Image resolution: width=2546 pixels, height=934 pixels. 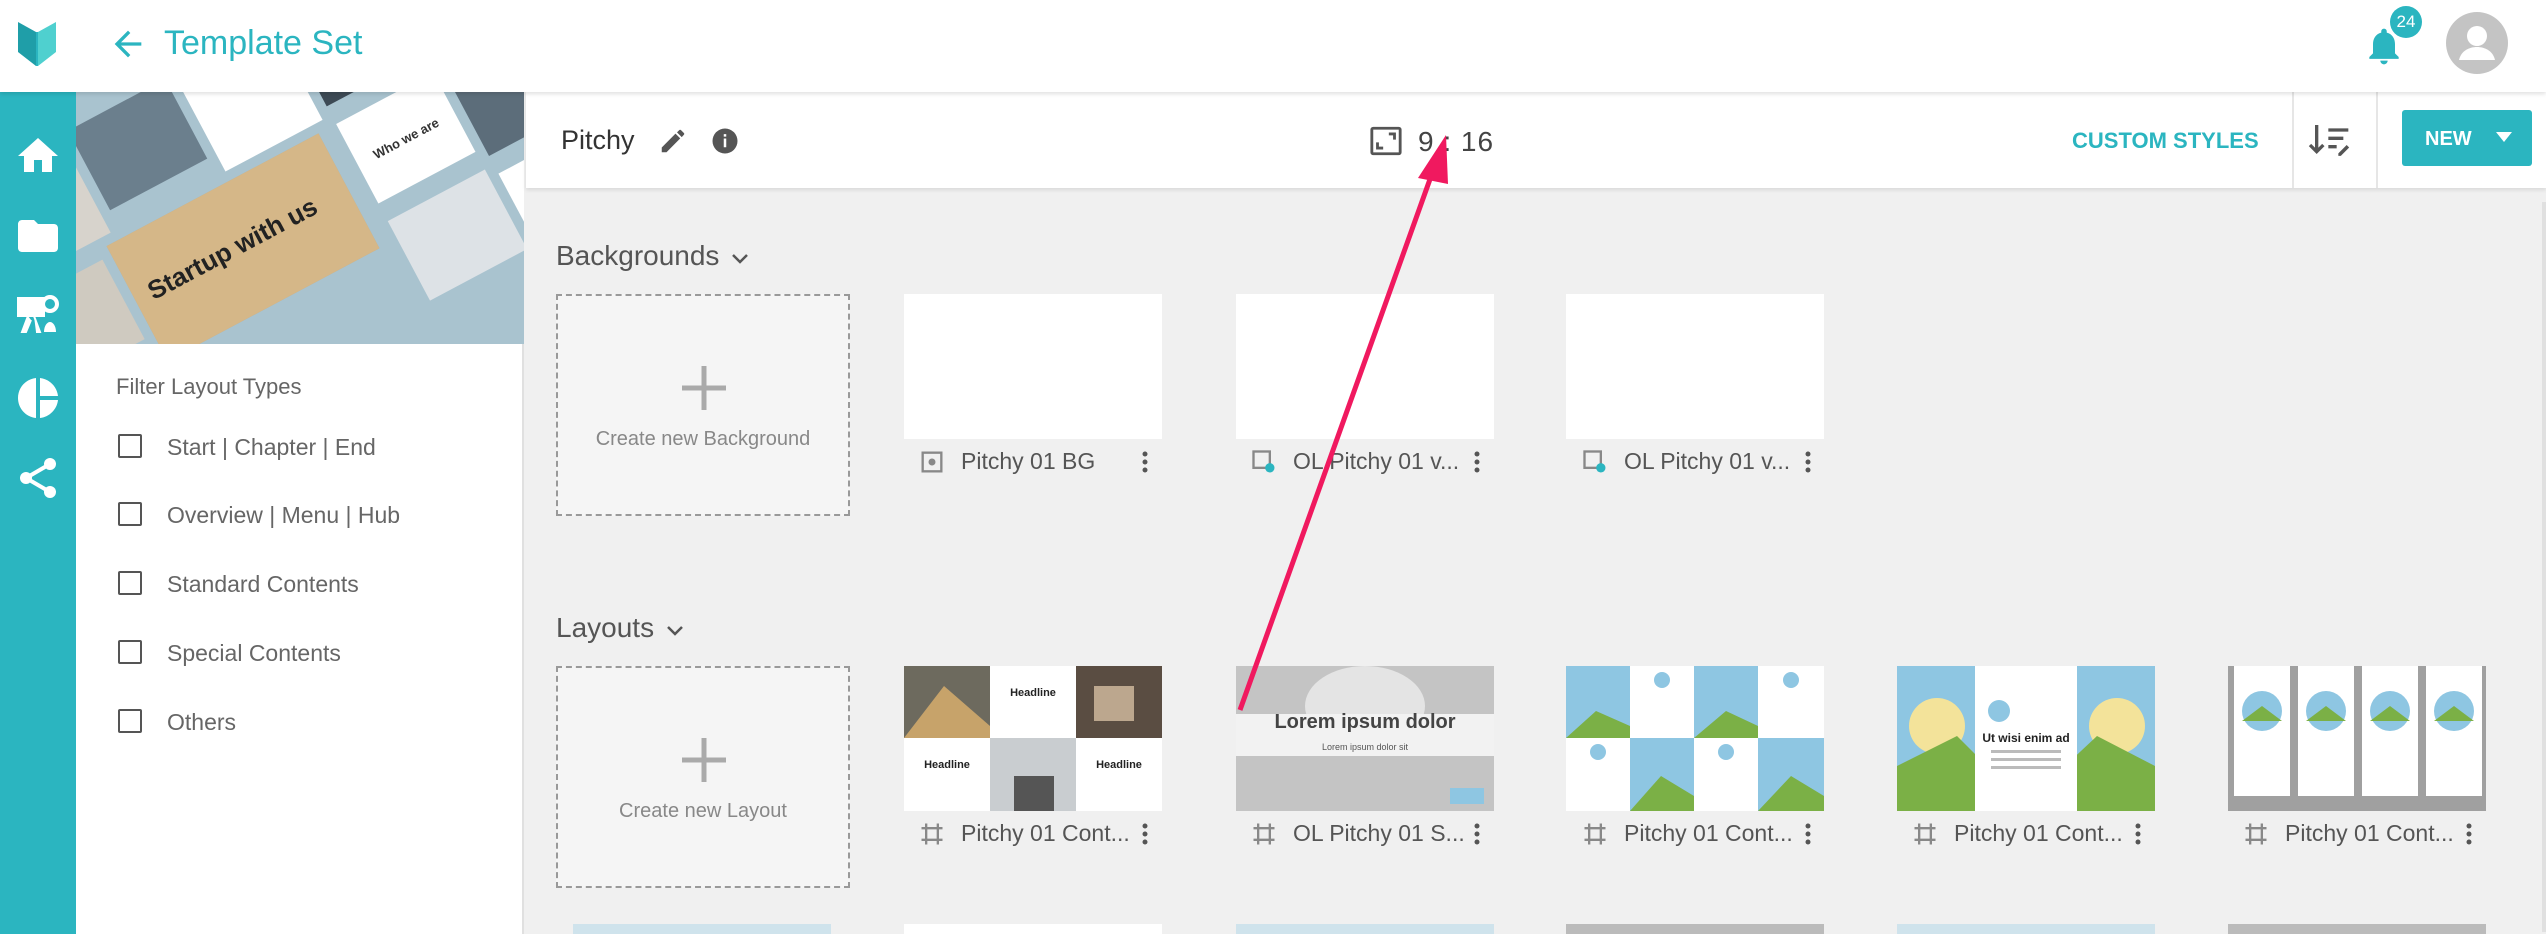 I want to click on new-button-label: NEW, so click(x=2448, y=139).